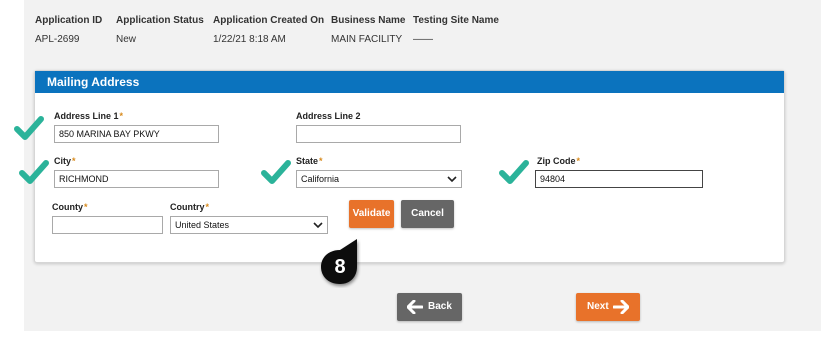  What do you see at coordinates (409, 82) in the screenshot?
I see `mailing-address-title: Mailing Address` at bounding box center [409, 82].